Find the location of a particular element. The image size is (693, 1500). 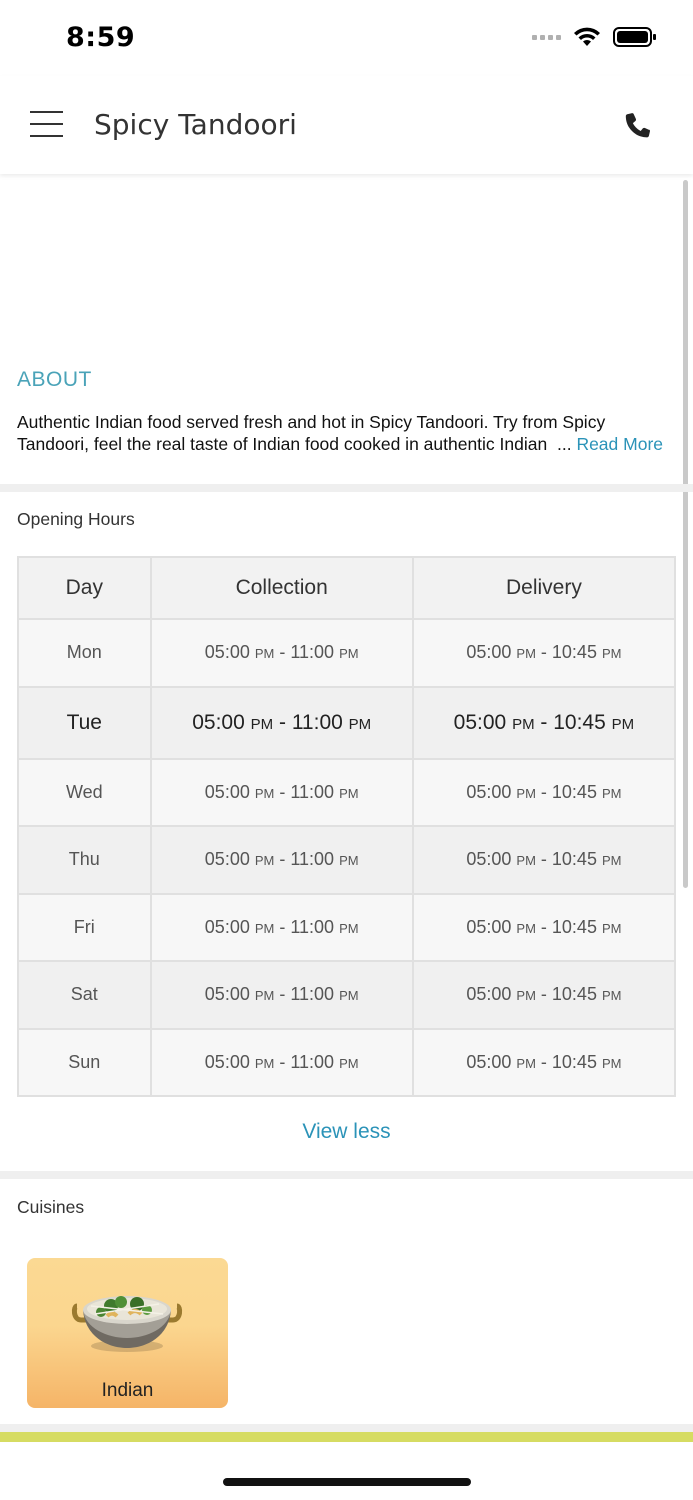

hamburger-icon is located at coordinates (46, 112).